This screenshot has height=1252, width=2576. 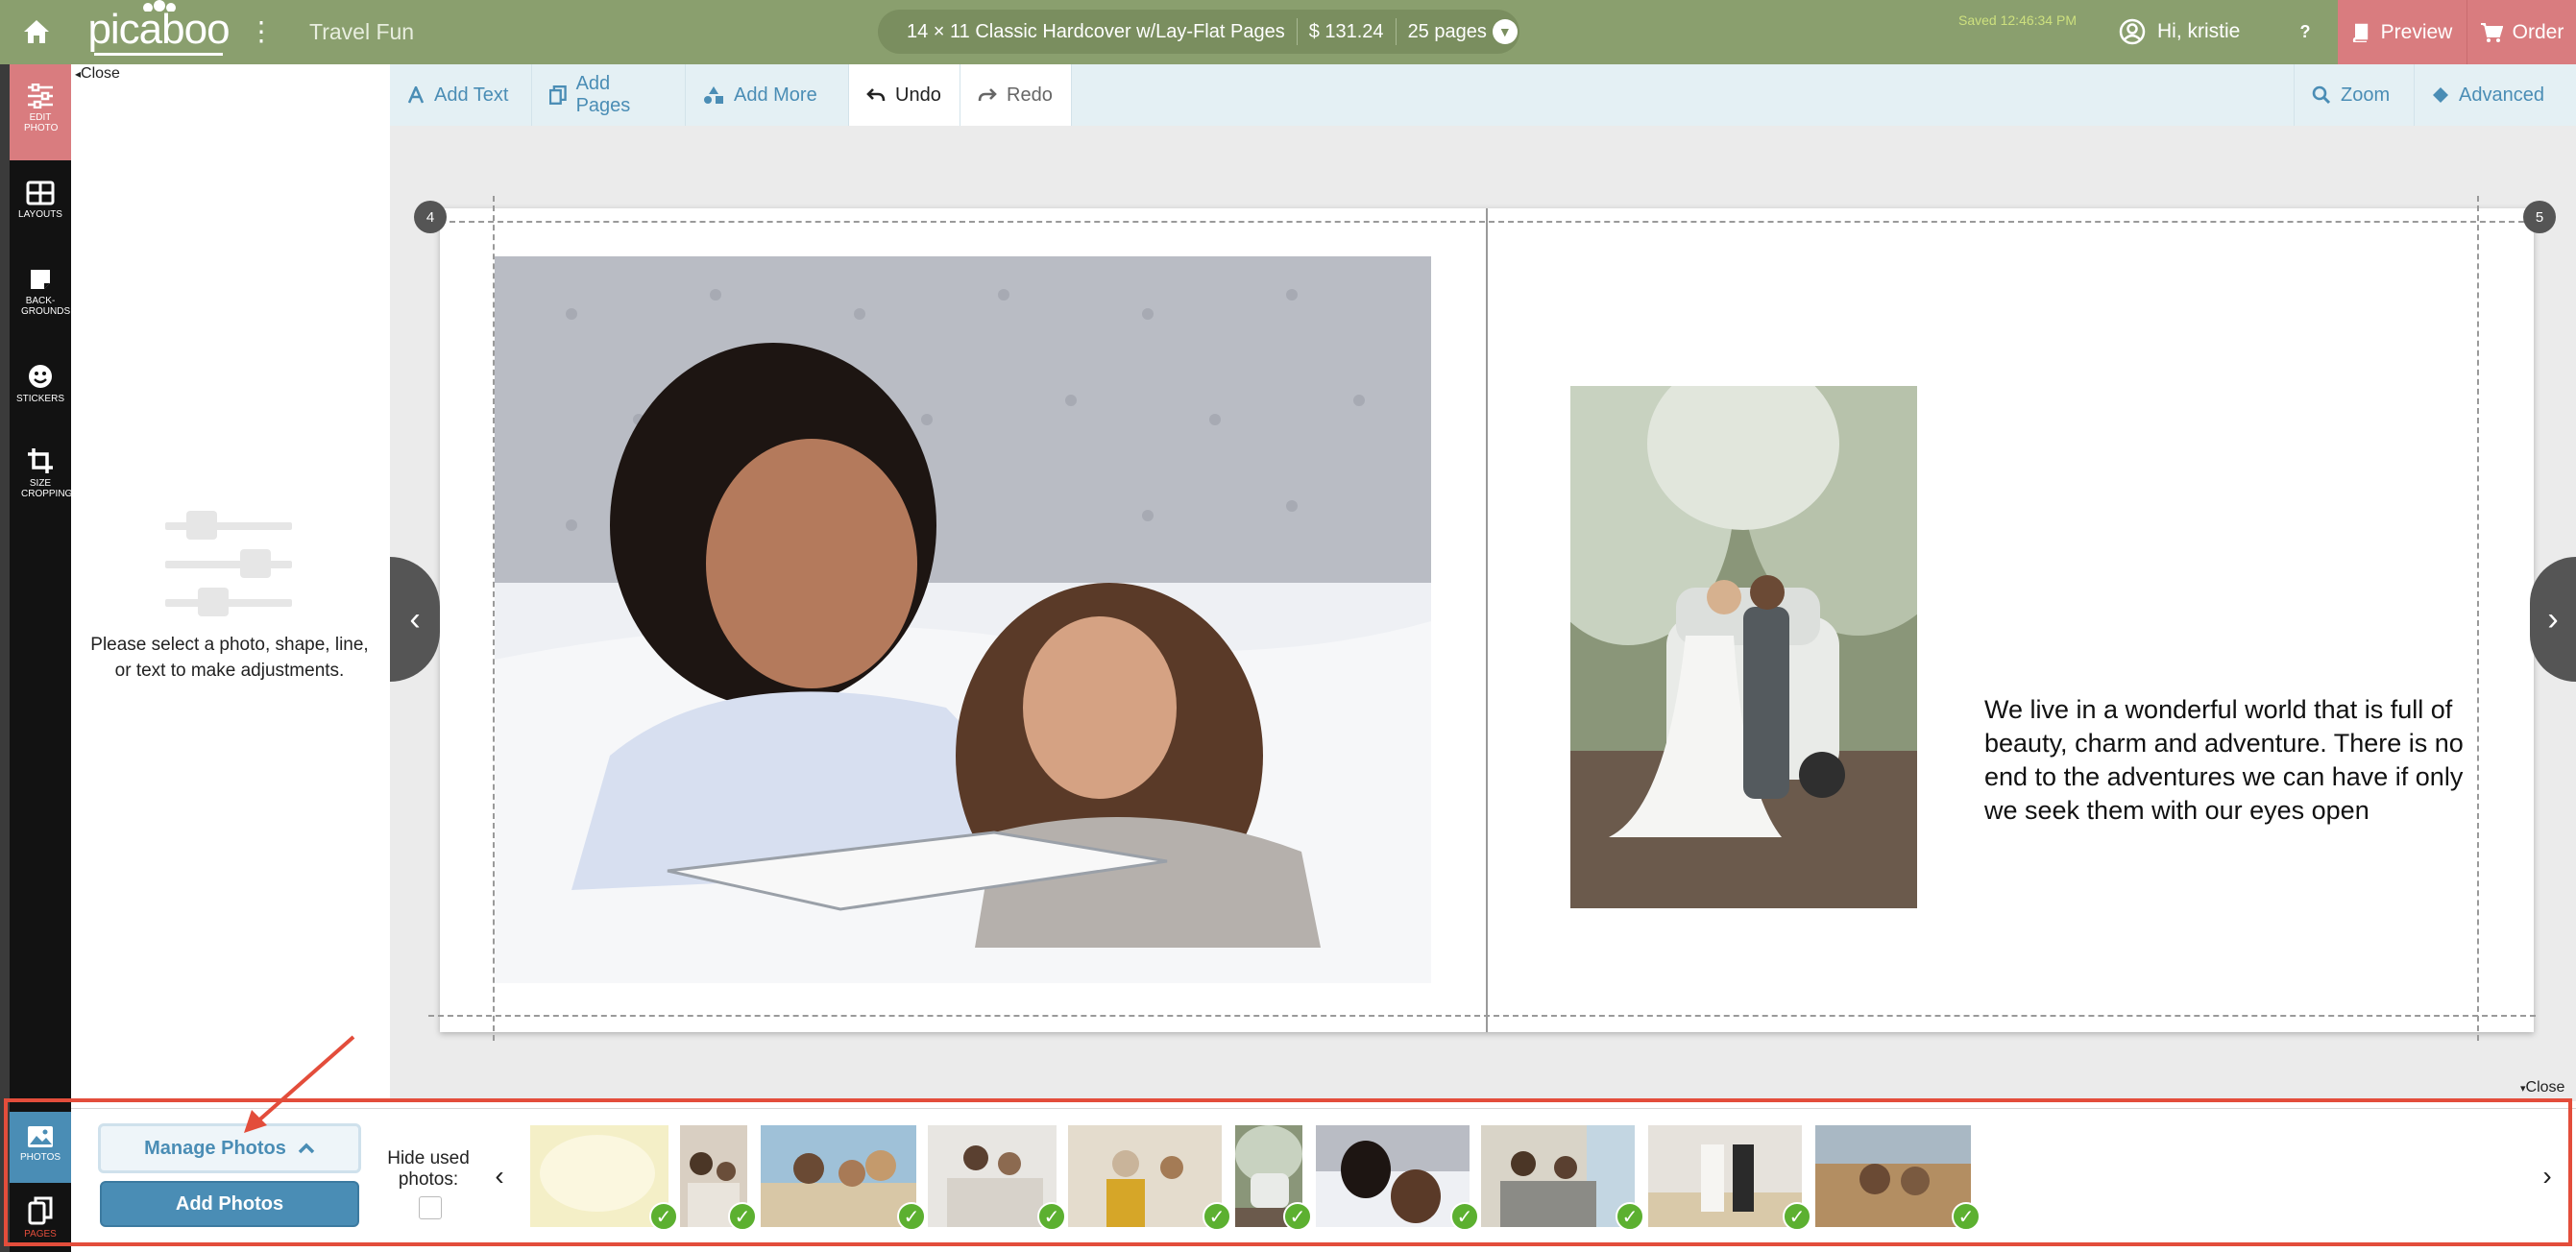 I want to click on chevron-right-icon: ›, so click(x=2553, y=619).